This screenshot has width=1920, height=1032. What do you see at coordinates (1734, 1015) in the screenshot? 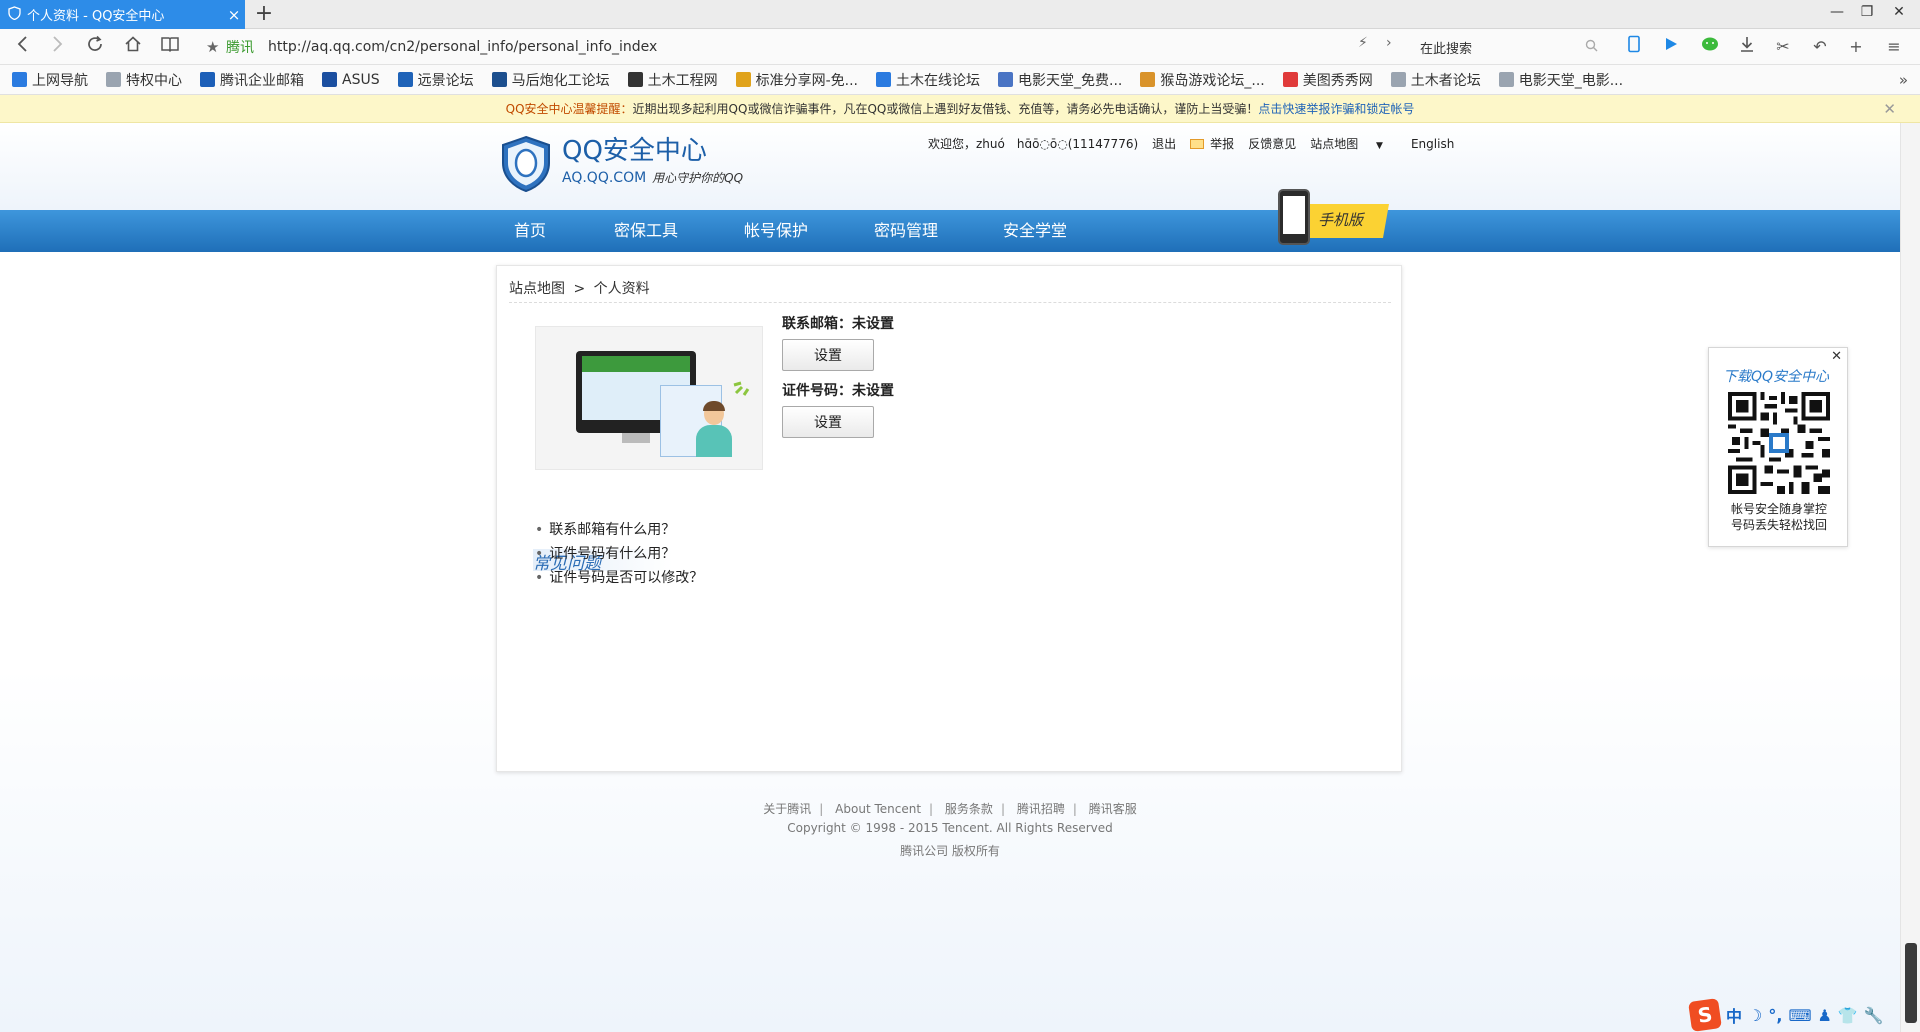
I see `ime-chinese-mode: 中` at bounding box center [1734, 1015].